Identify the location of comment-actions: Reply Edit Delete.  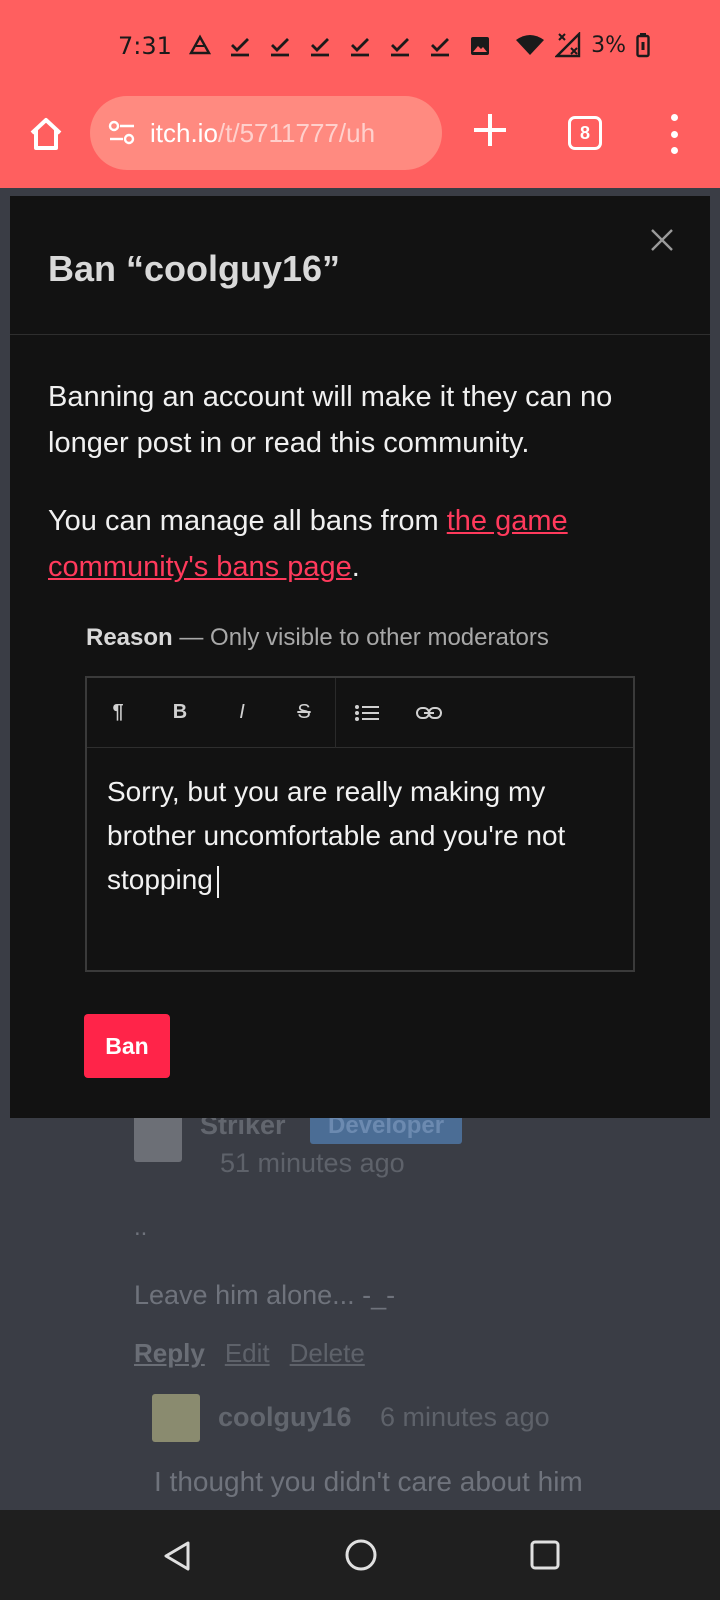
(249, 1353).